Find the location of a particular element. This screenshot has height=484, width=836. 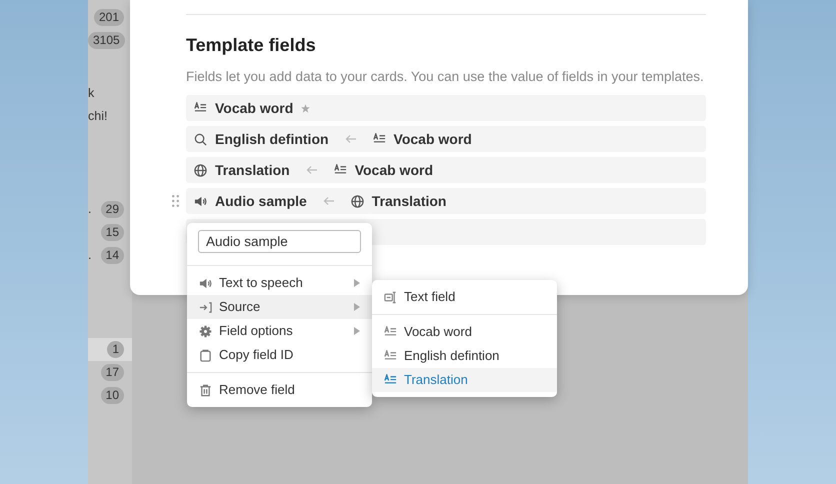

count-badge: 10 is located at coordinates (112, 395).